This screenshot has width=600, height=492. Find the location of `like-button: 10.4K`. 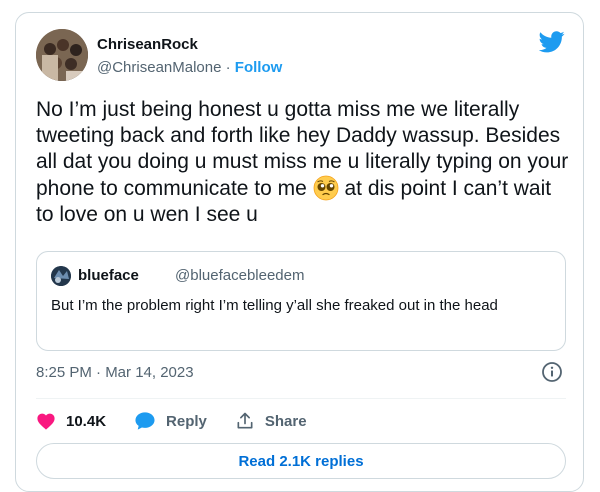

like-button: 10.4K is located at coordinates (71, 421).